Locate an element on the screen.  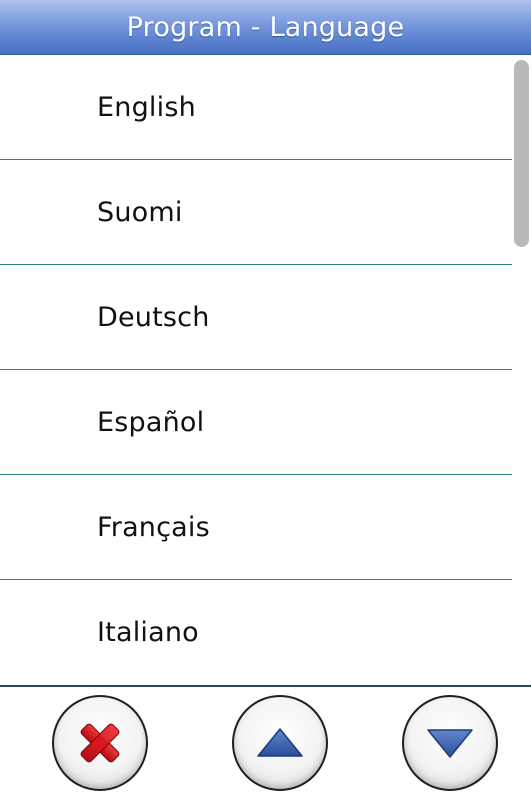
bottom-toolbar is located at coordinates (265, 739).